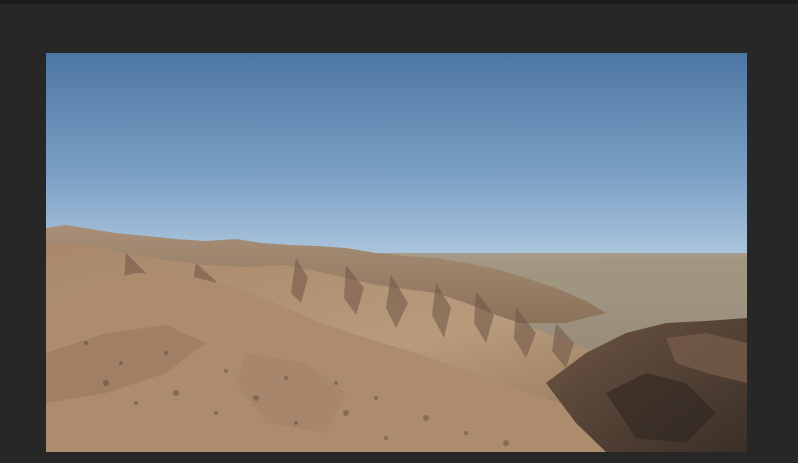  I want to click on title-bar, so click(399, 2).